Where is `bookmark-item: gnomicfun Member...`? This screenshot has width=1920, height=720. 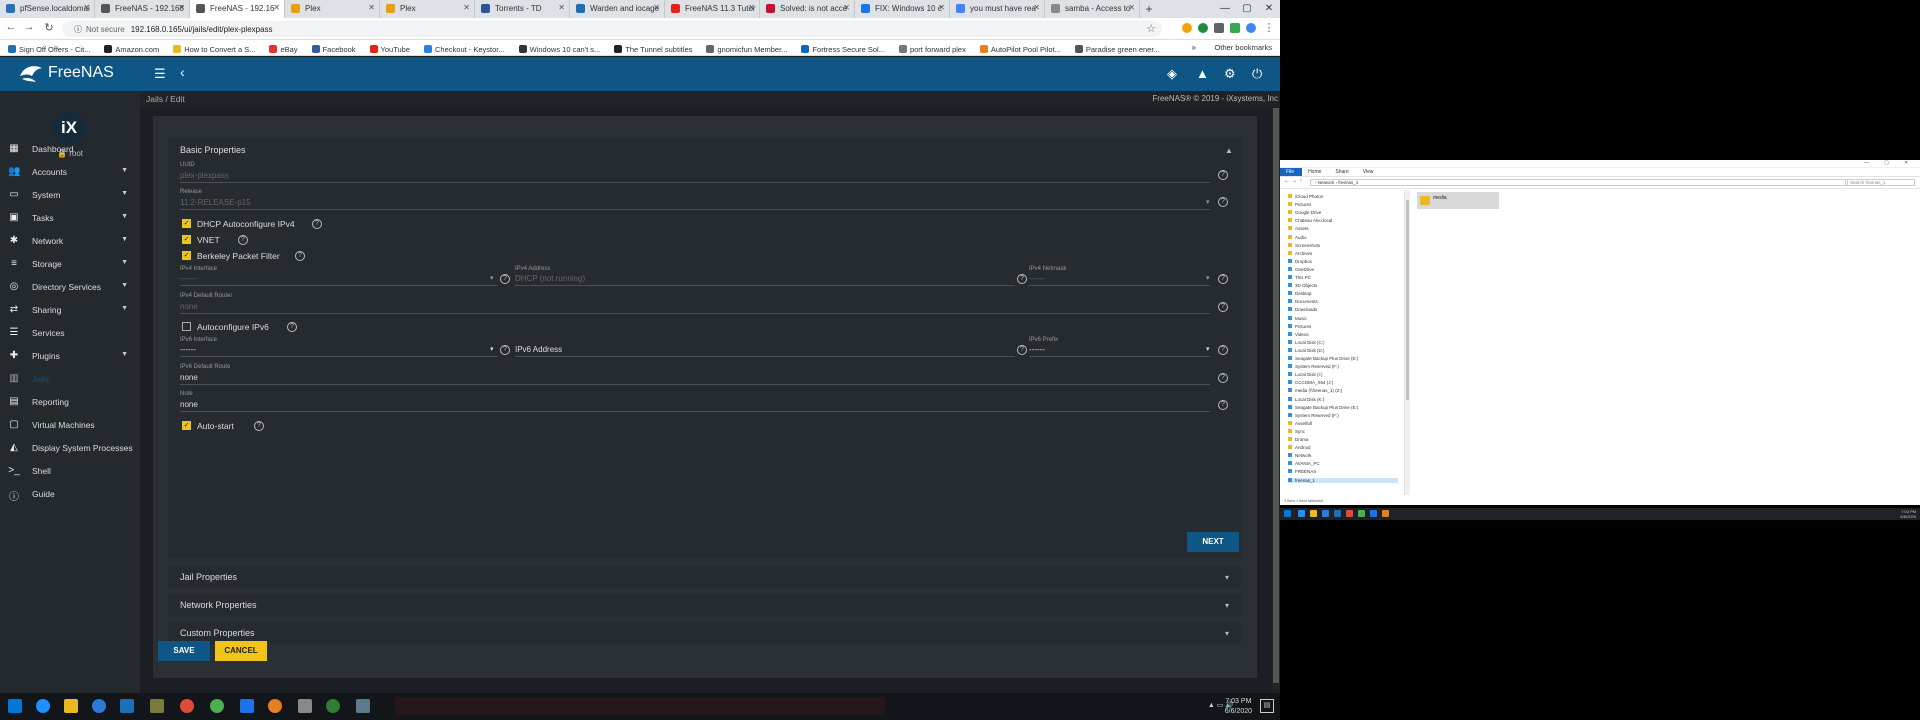 bookmark-item: gnomicfun Member... is located at coordinates (746, 47).